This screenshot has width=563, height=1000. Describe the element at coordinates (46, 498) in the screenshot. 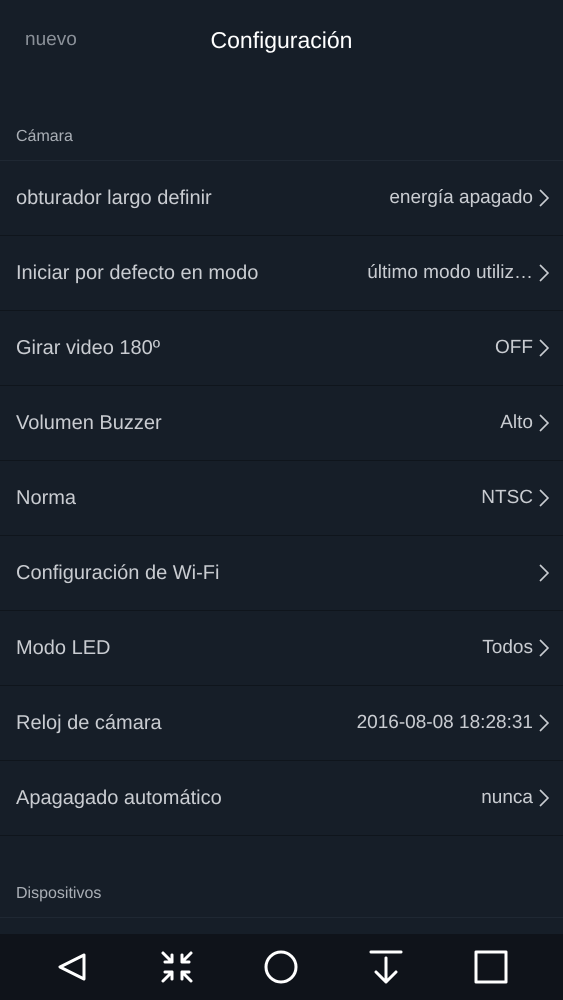

I see `setting-label: Norma` at that location.